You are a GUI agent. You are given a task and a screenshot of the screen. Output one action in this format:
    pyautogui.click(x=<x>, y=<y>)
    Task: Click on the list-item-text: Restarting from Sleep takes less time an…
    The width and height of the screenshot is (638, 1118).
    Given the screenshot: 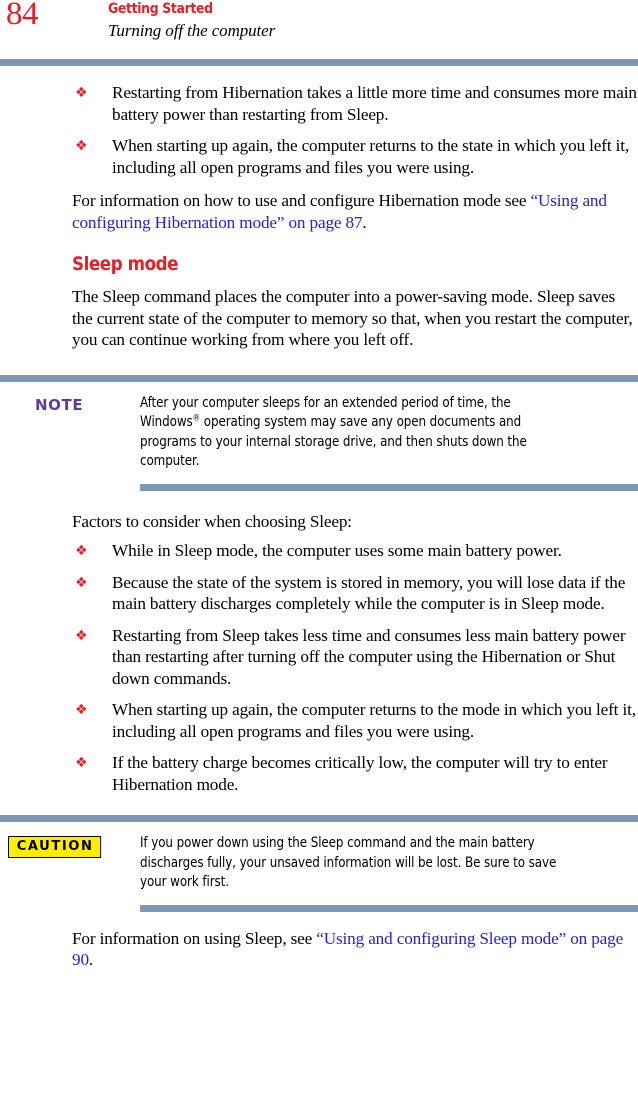 What is the action you would take?
    pyautogui.click(x=369, y=656)
    